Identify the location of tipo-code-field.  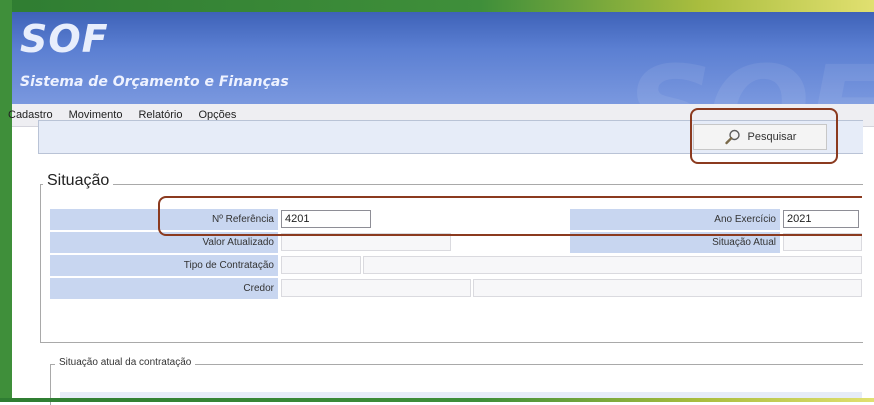
(321, 265).